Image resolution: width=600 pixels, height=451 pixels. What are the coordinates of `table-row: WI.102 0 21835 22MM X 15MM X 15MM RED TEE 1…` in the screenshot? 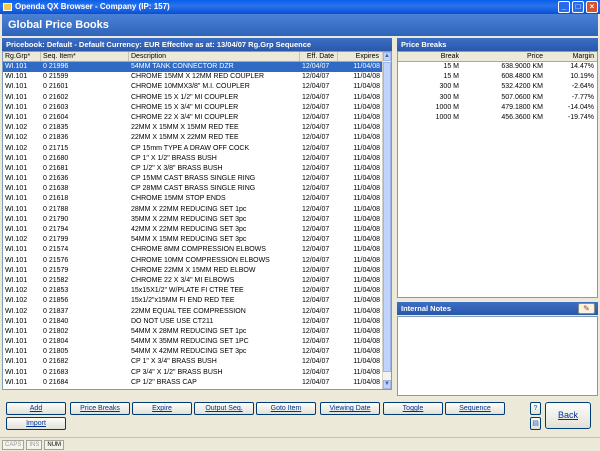 It's located at (193, 128).